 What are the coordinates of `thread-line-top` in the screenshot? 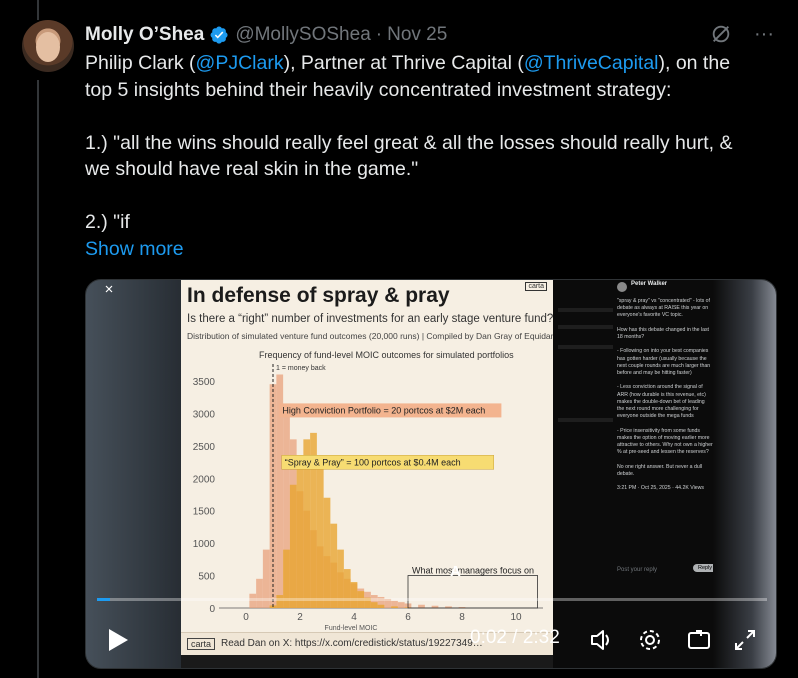 It's located at (38, 10).